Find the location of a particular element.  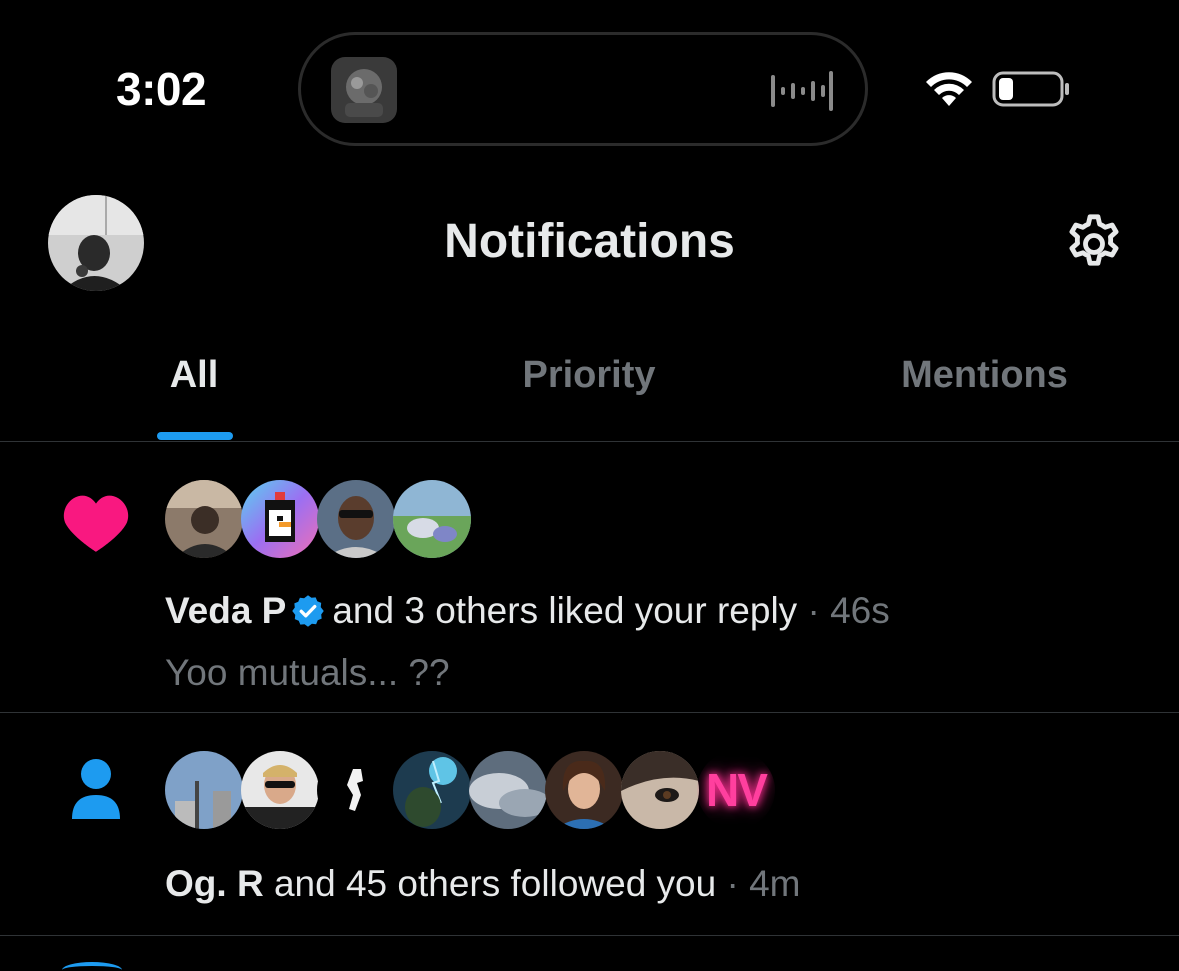

reply-preview: Yoo mutuals... ?? is located at coordinates (307, 672).